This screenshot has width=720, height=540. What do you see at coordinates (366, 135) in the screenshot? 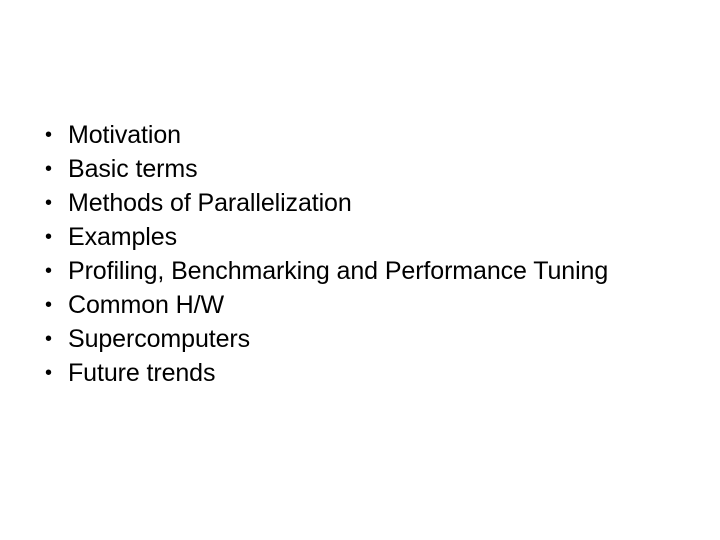
I see `list-item: • Motivation` at bounding box center [366, 135].